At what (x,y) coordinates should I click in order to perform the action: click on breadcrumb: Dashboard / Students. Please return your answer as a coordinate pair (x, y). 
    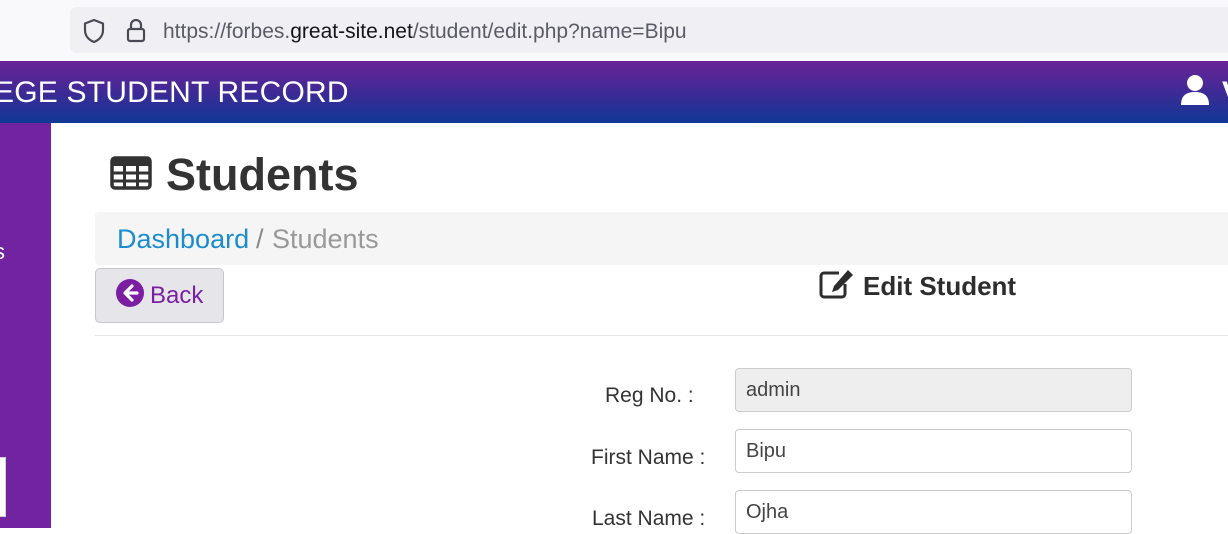
    Looking at the image, I should click on (661, 238).